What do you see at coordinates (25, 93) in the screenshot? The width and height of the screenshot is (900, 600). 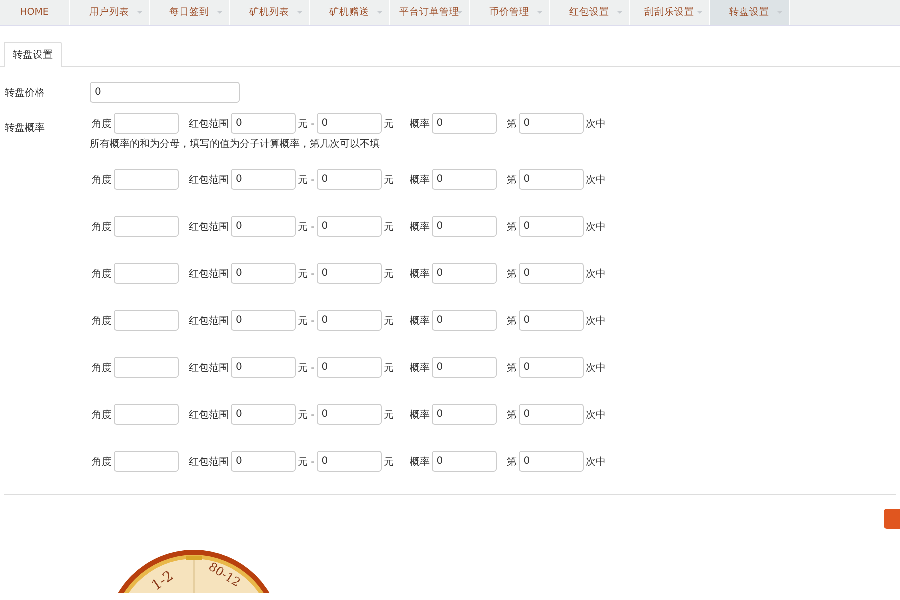 I see `field-label: 转盘价格` at bounding box center [25, 93].